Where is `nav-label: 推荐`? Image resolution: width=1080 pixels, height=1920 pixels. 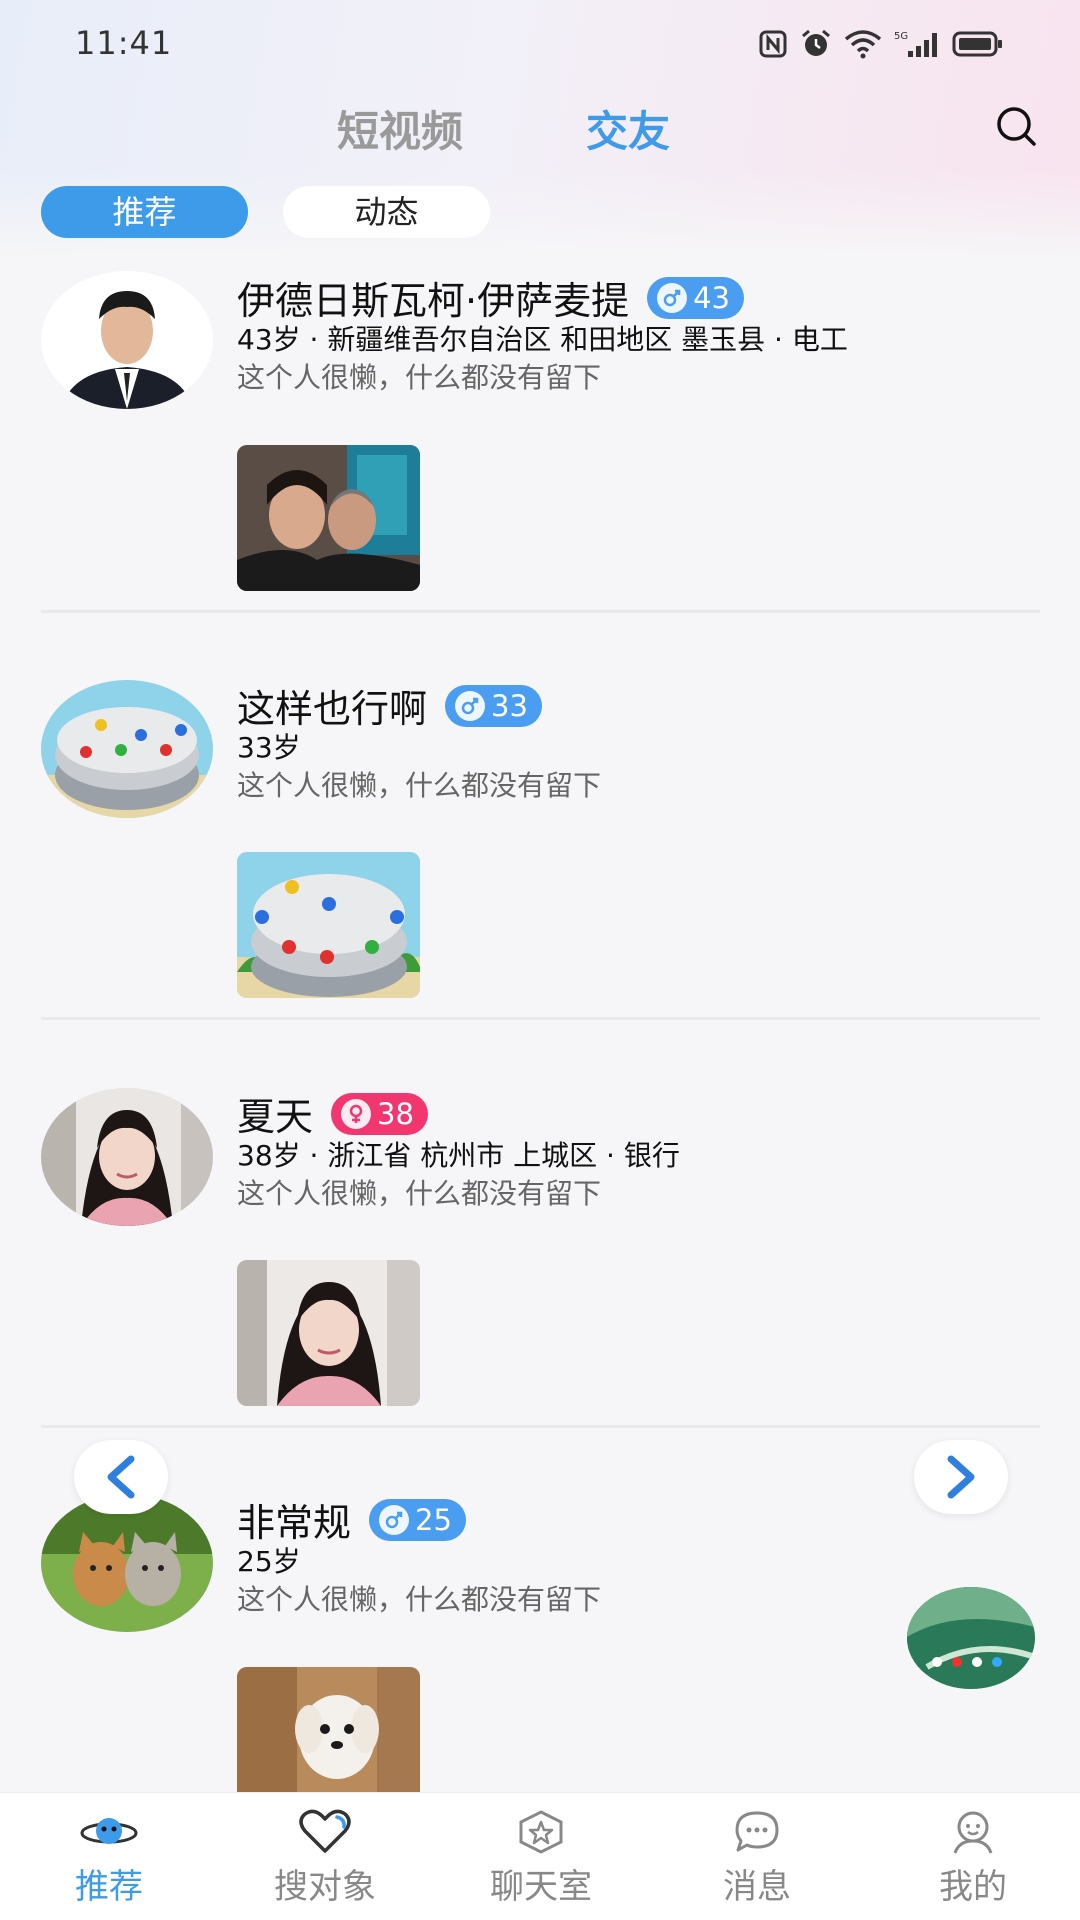
nav-label: 推荐 is located at coordinates (109, 1887).